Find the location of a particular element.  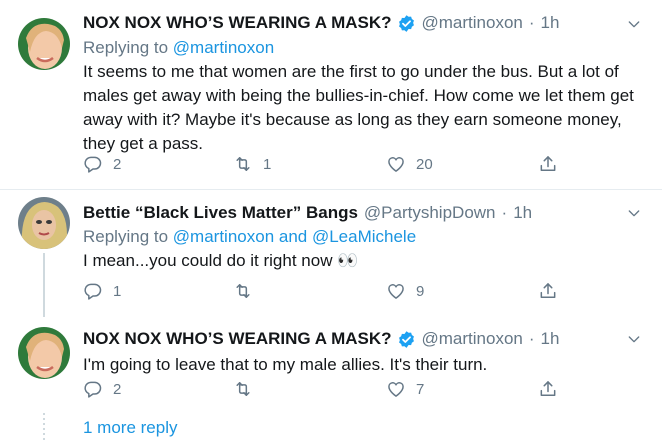

tweet-text: I mean...you could do it right now 👀 is located at coordinates (221, 260).